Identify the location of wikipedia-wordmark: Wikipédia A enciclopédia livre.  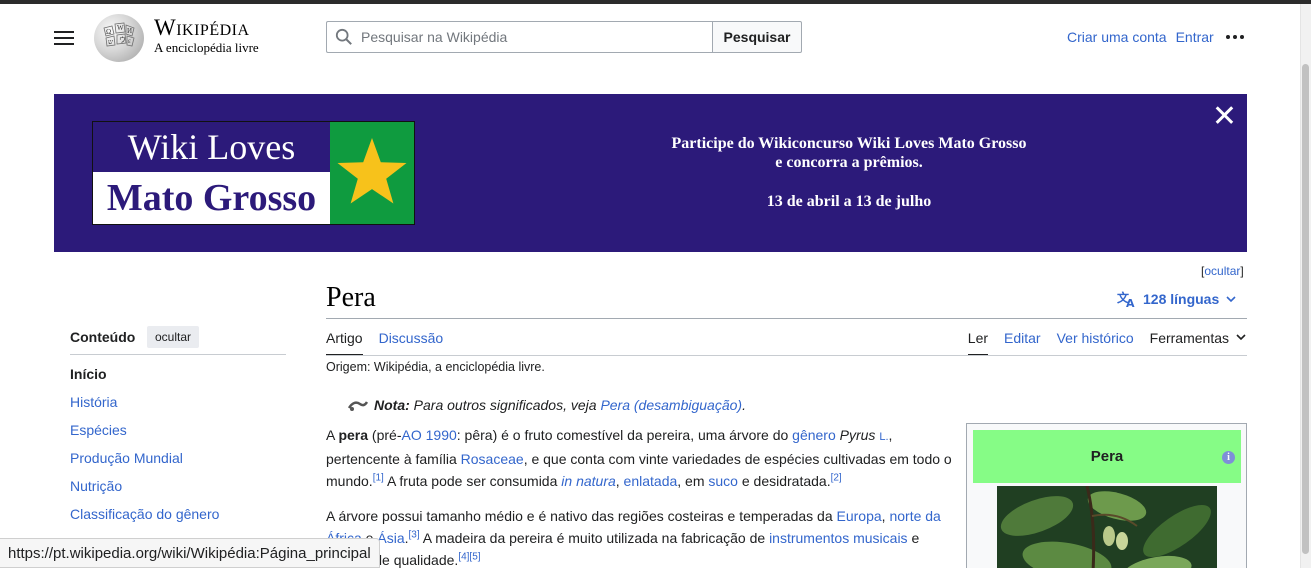
(206, 36).